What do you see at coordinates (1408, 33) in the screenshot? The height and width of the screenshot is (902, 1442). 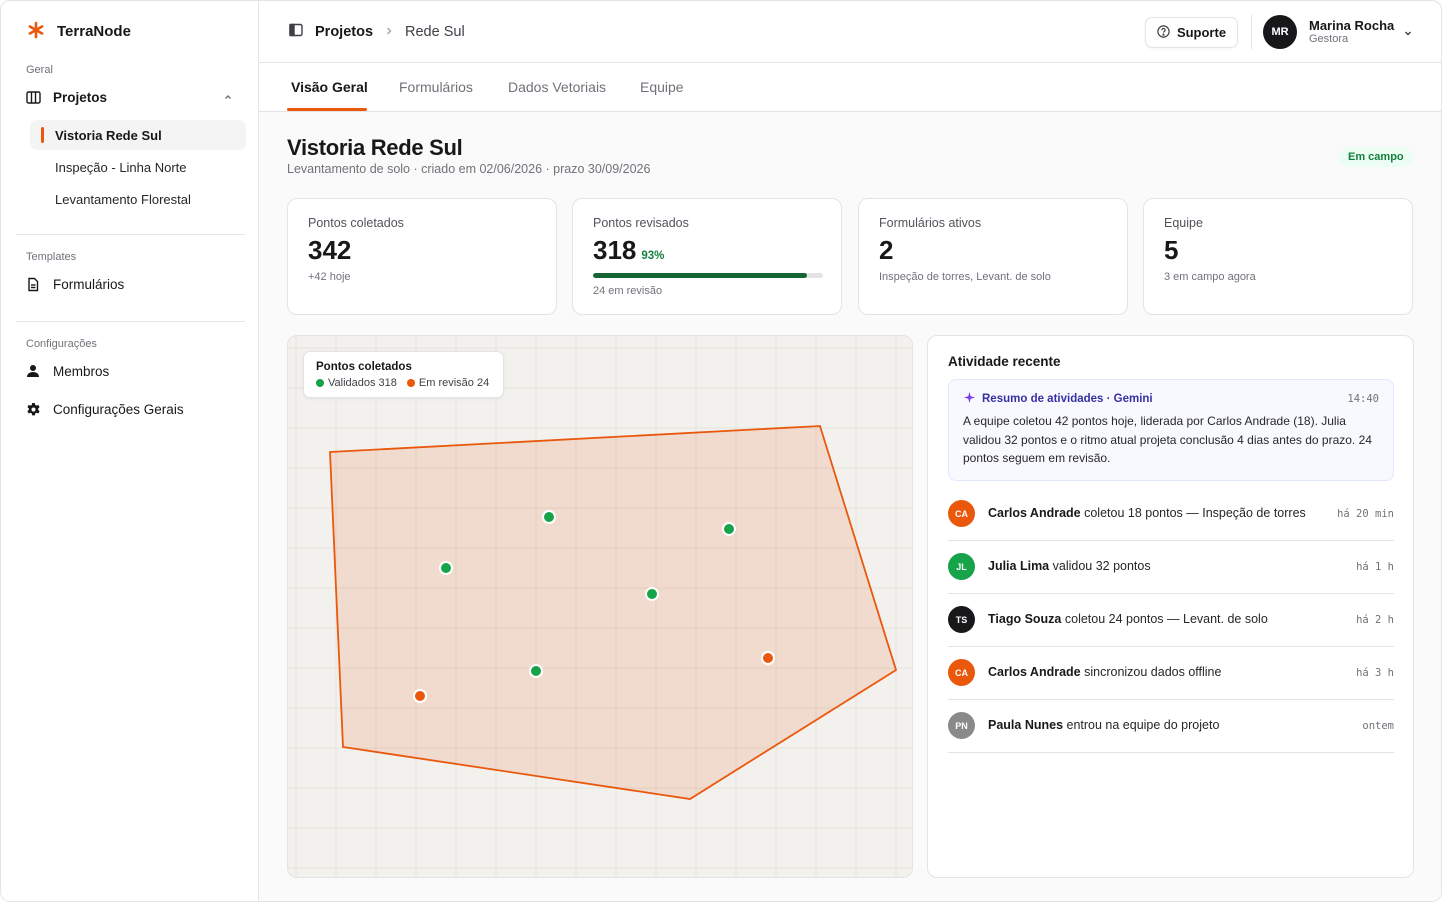 I see `chevron-down-icon` at bounding box center [1408, 33].